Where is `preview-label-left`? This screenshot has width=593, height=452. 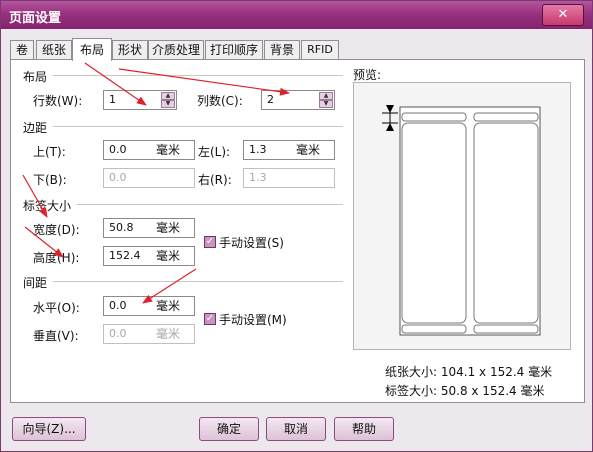
preview-label-left is located at coordinates (434, 223).